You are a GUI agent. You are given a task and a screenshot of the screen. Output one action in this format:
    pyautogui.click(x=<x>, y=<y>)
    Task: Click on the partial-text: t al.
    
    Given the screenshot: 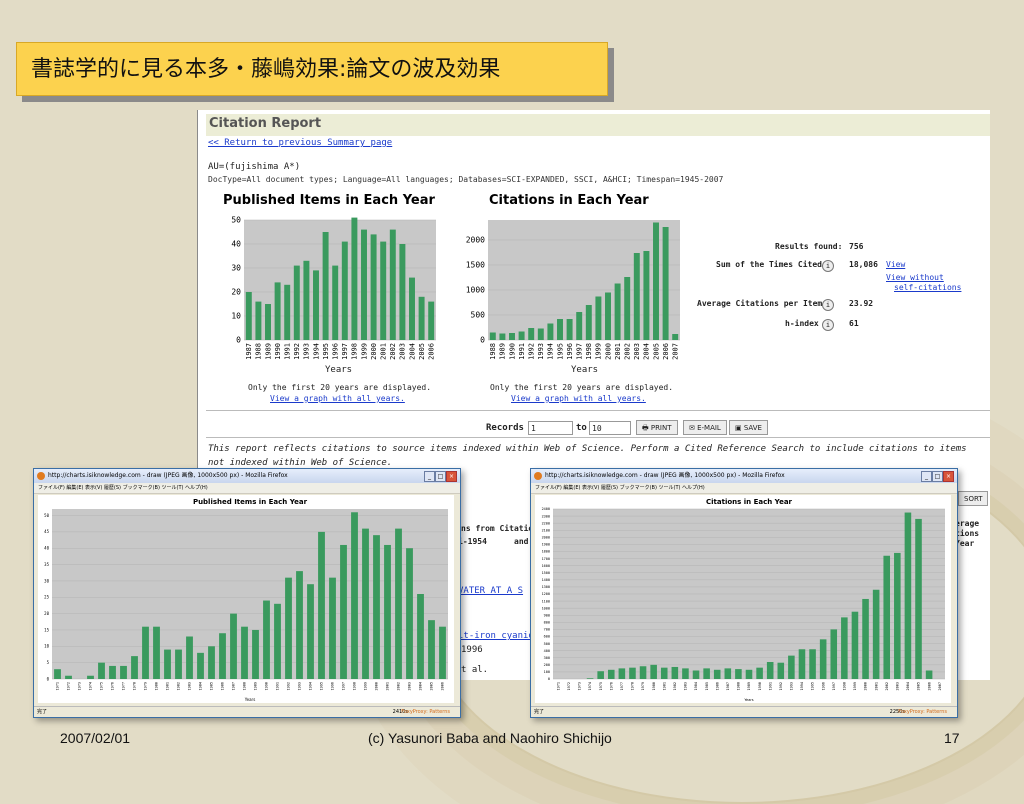 What is the action you would take?
    pyautogui.click(x=475, y=670)
    